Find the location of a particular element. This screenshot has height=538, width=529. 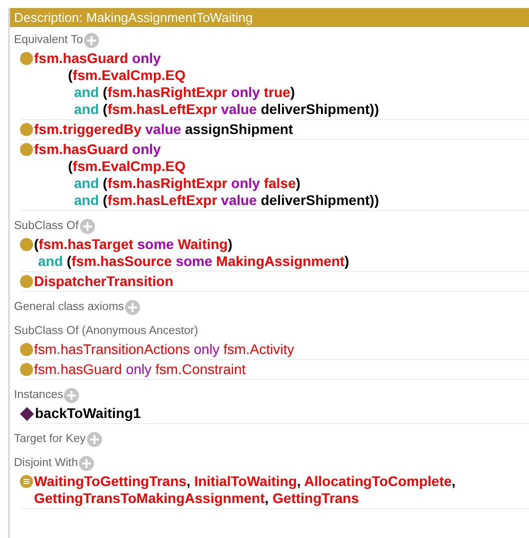

axiom-line: GettingTransToMakingAssignment, GettingTrans is located at coordinates (197, 498).